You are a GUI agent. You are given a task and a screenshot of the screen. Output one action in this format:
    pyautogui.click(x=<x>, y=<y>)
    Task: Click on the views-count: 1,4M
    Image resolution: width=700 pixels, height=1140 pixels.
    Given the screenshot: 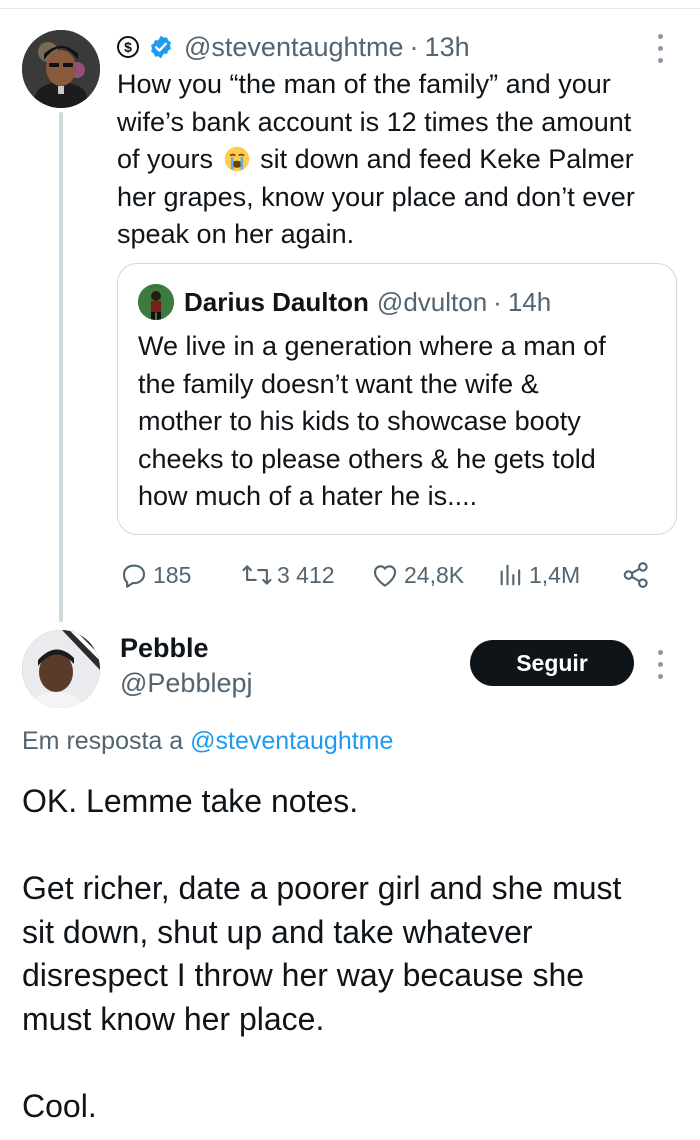 What is the action you would take?
    pyautogui.click(x=555, y=574)
    